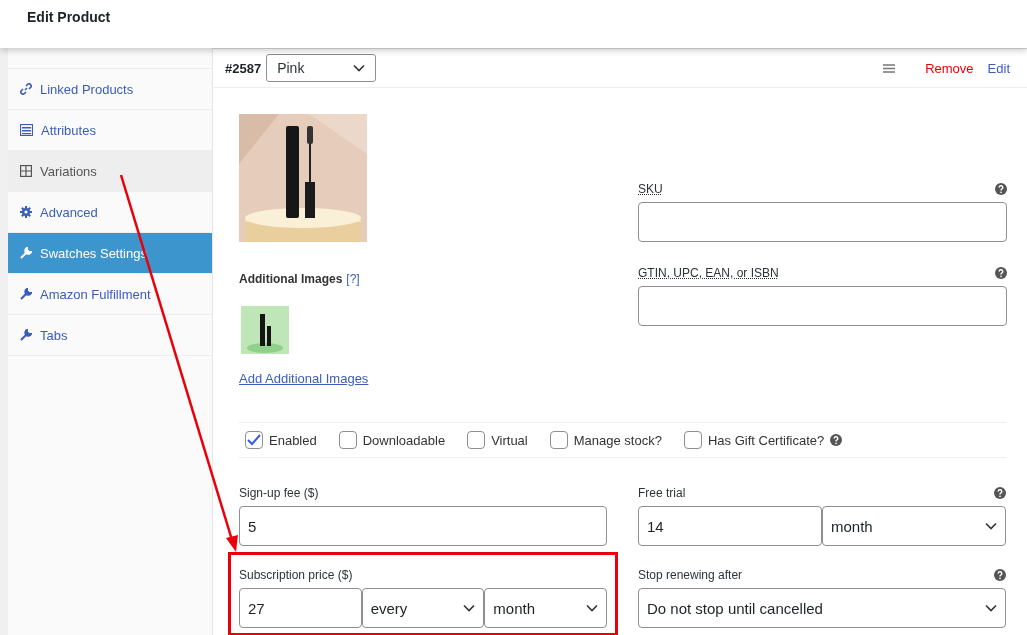  I want to click on sku-field, so click(822, 222).